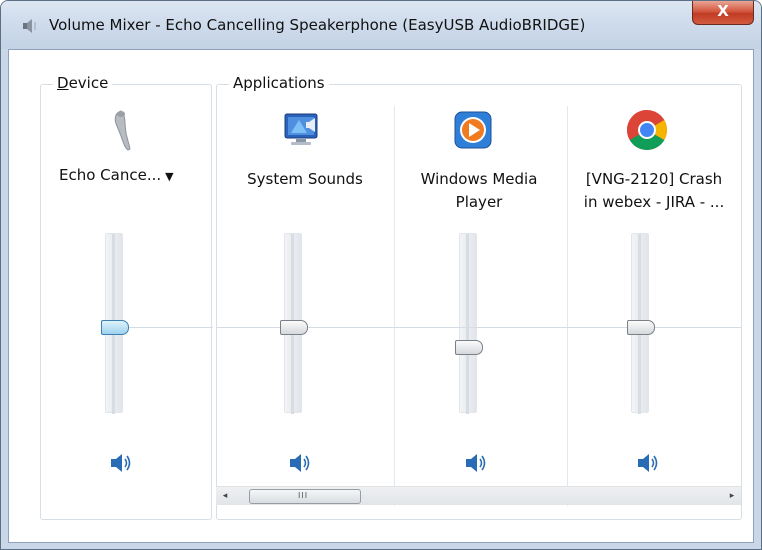  I want to click on windows-media-player-volume-thumb, so click(469, 347).